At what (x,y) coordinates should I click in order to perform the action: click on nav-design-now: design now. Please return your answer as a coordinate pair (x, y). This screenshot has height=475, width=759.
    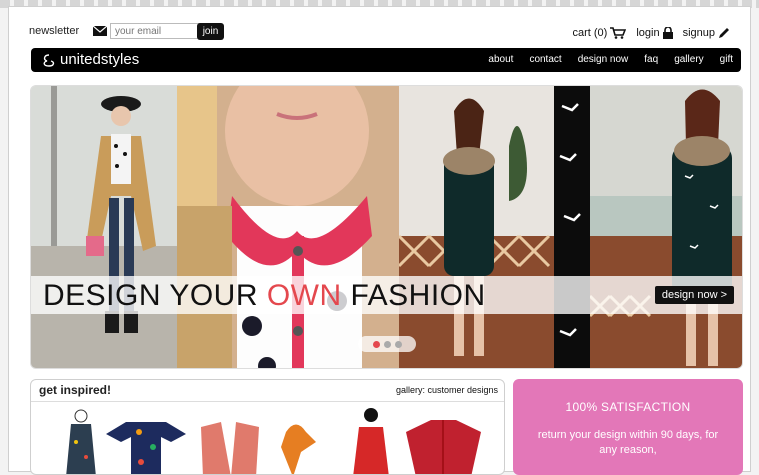
    Looking at the image, I should click on (603, 59).